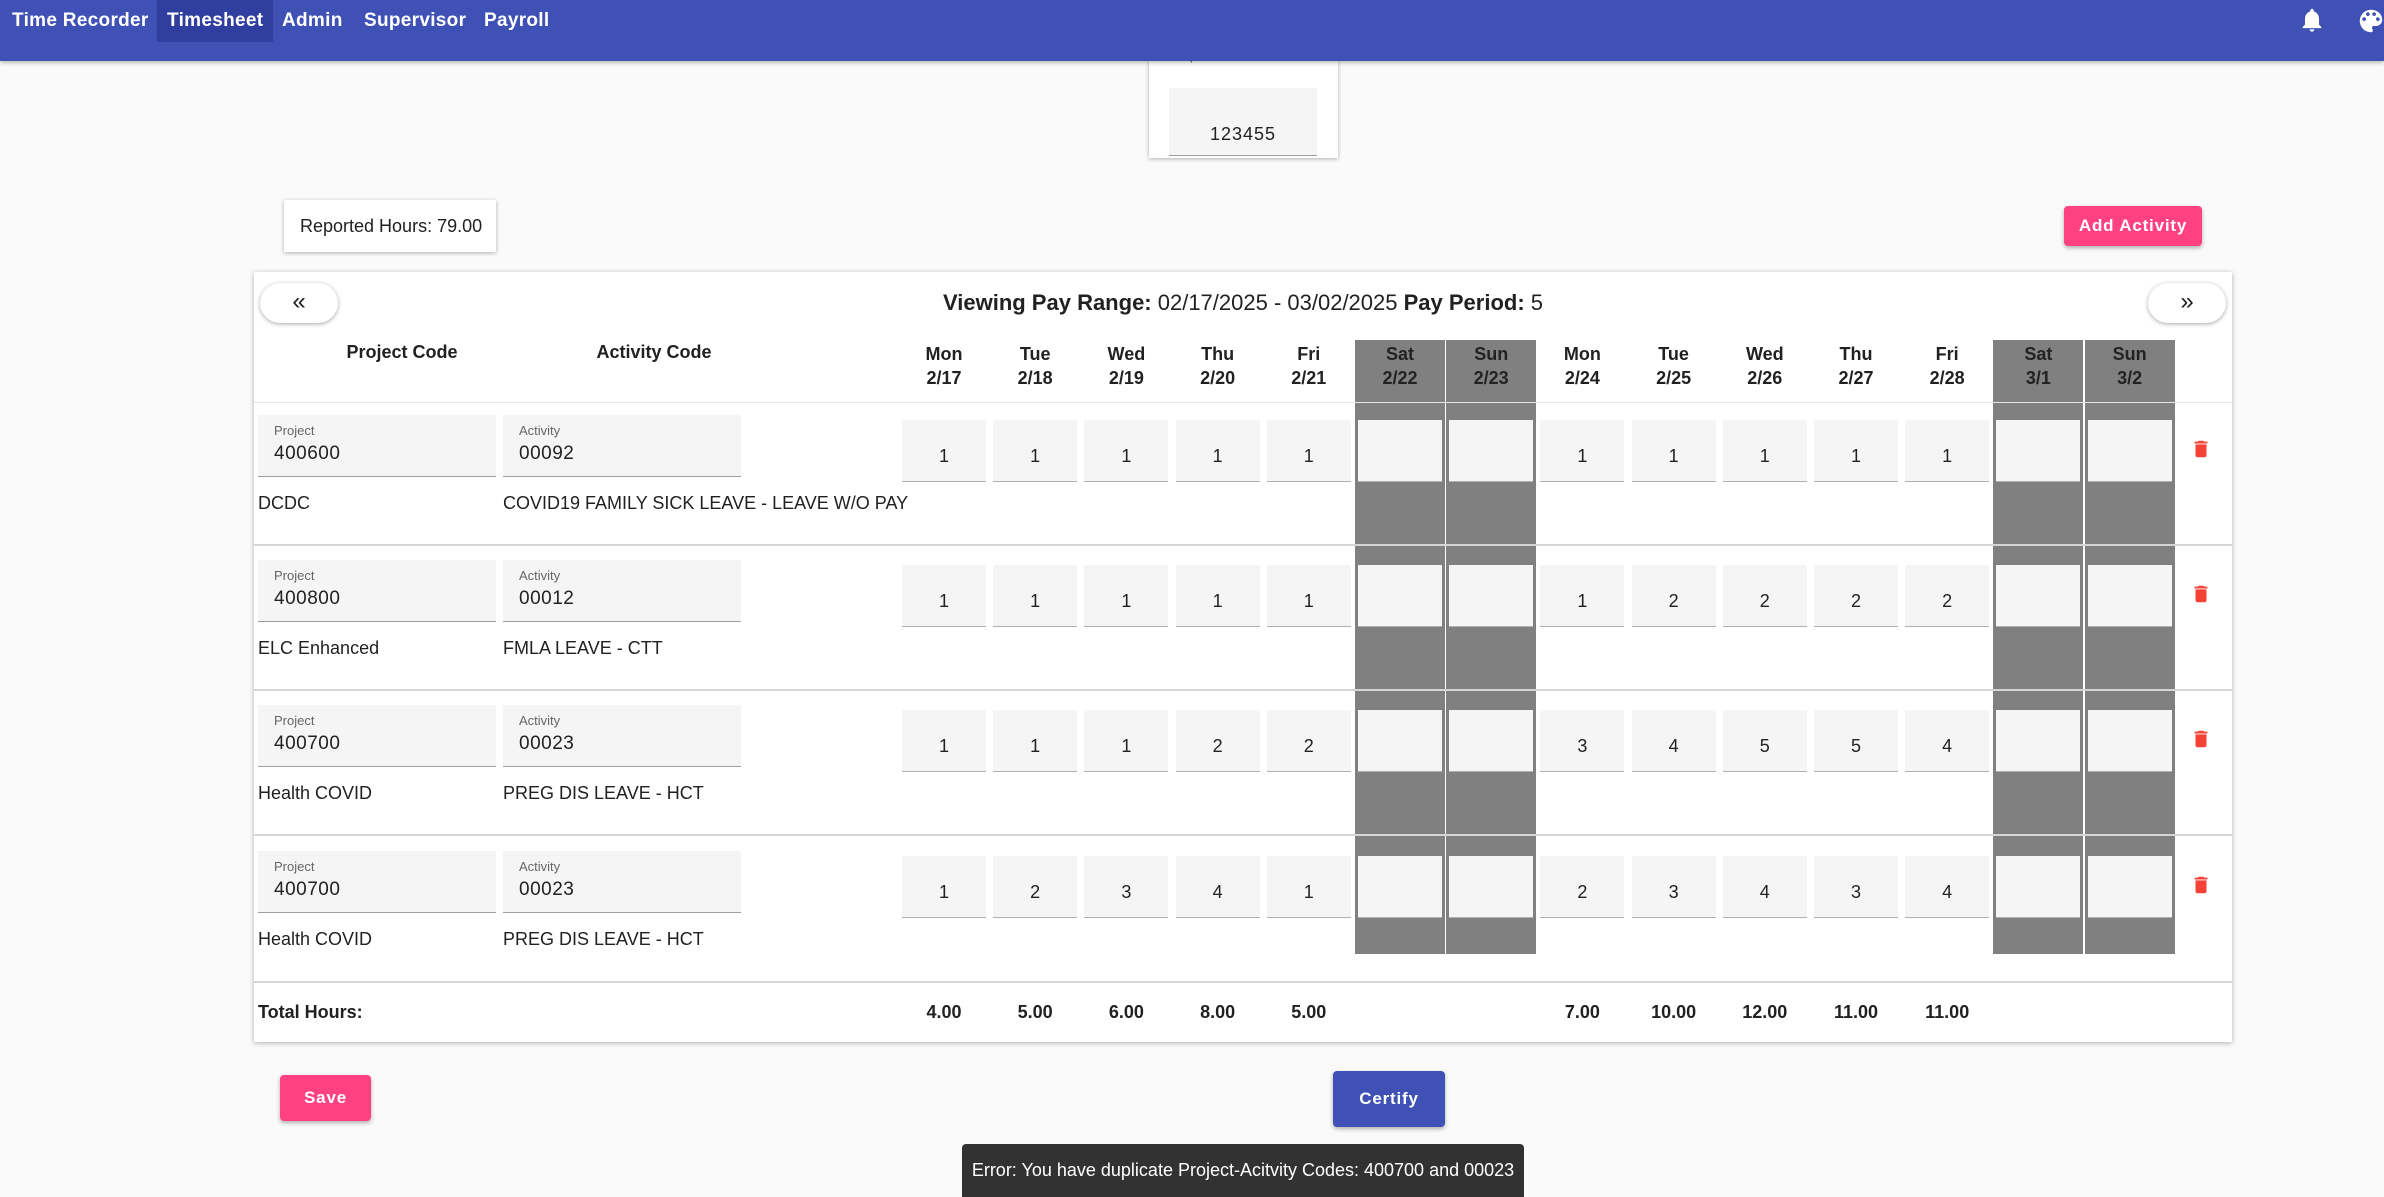  Describe the element at coordinates (540, 866) in the screenshot. I see `activity-field-label: Activity` at that location.